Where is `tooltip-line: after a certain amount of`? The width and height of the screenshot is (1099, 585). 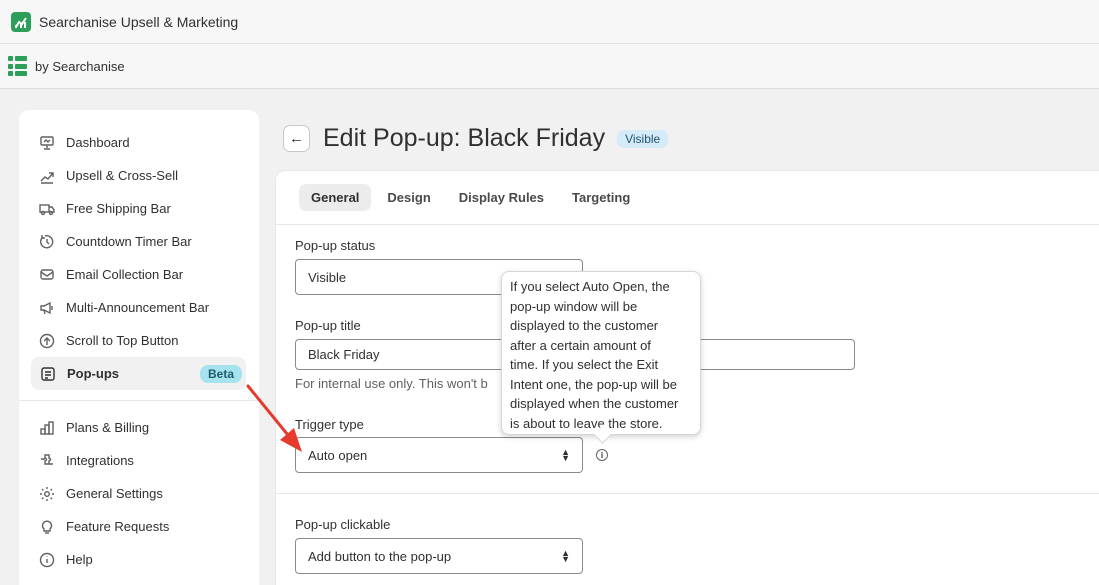 tooltip-line: after a certain amount of is located at coordinates (580, 345).